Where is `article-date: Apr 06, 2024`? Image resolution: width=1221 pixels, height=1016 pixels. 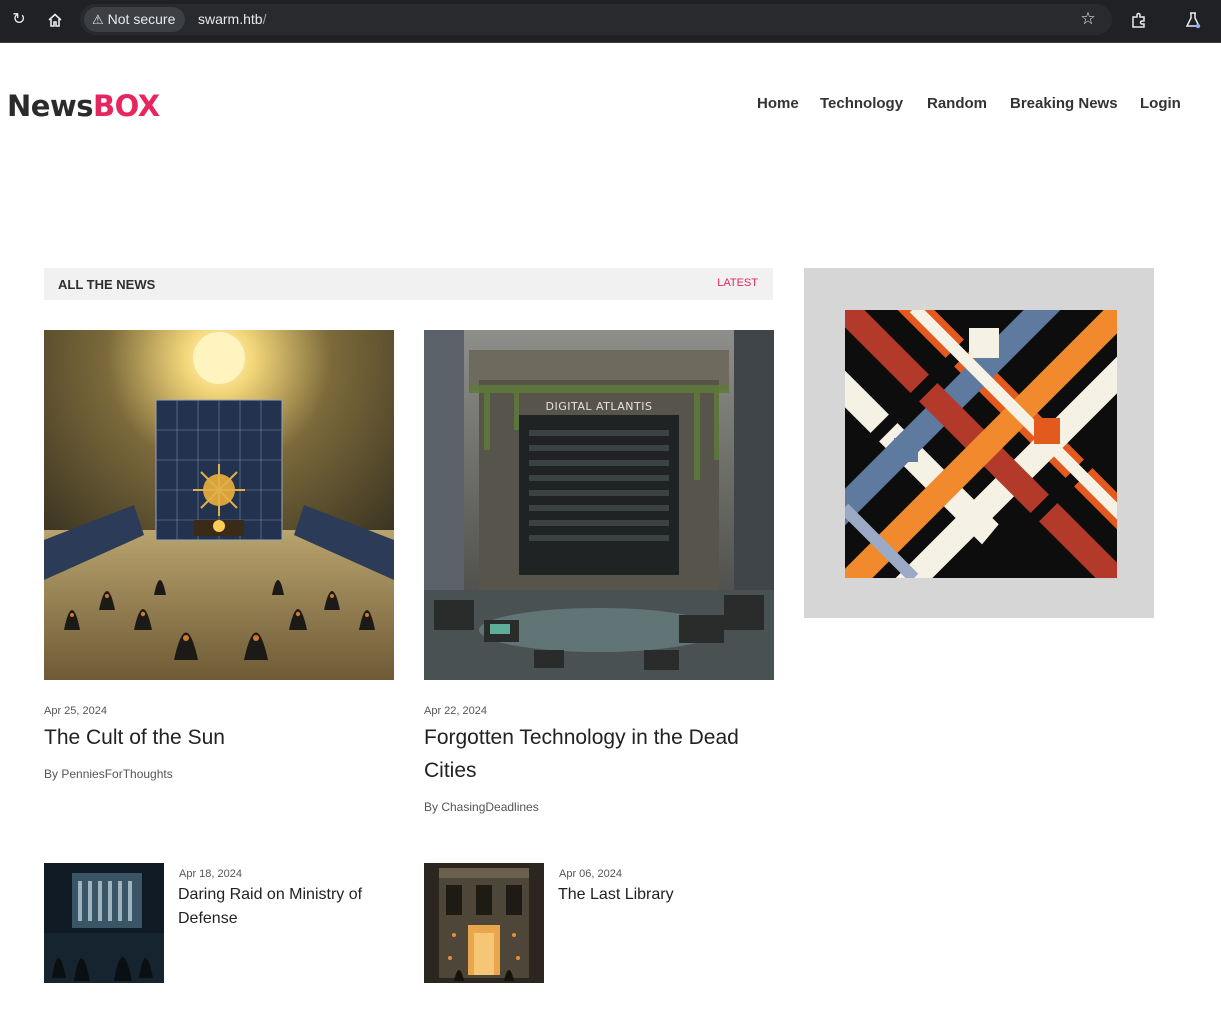
article-date: Apr 06, 2024 is located at coordinates (590, 874).